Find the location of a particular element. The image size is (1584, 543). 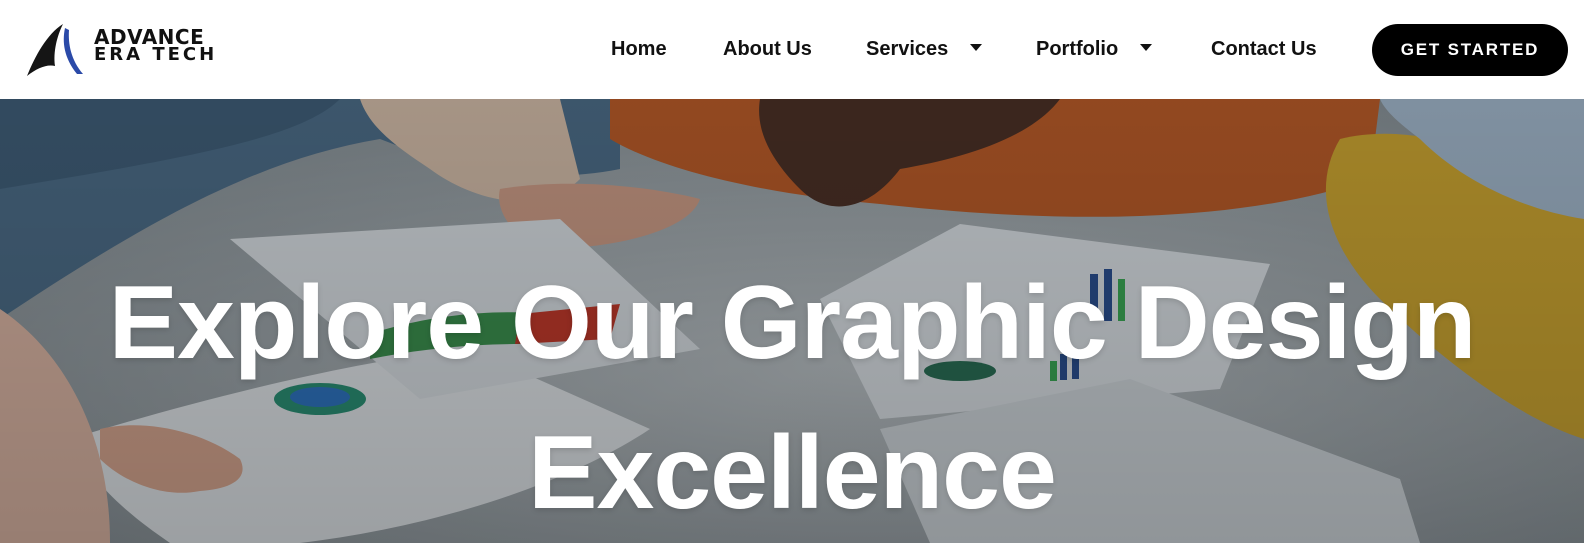

nav-contact-us-label: Contact Us is located at coordinates (1264, 49).